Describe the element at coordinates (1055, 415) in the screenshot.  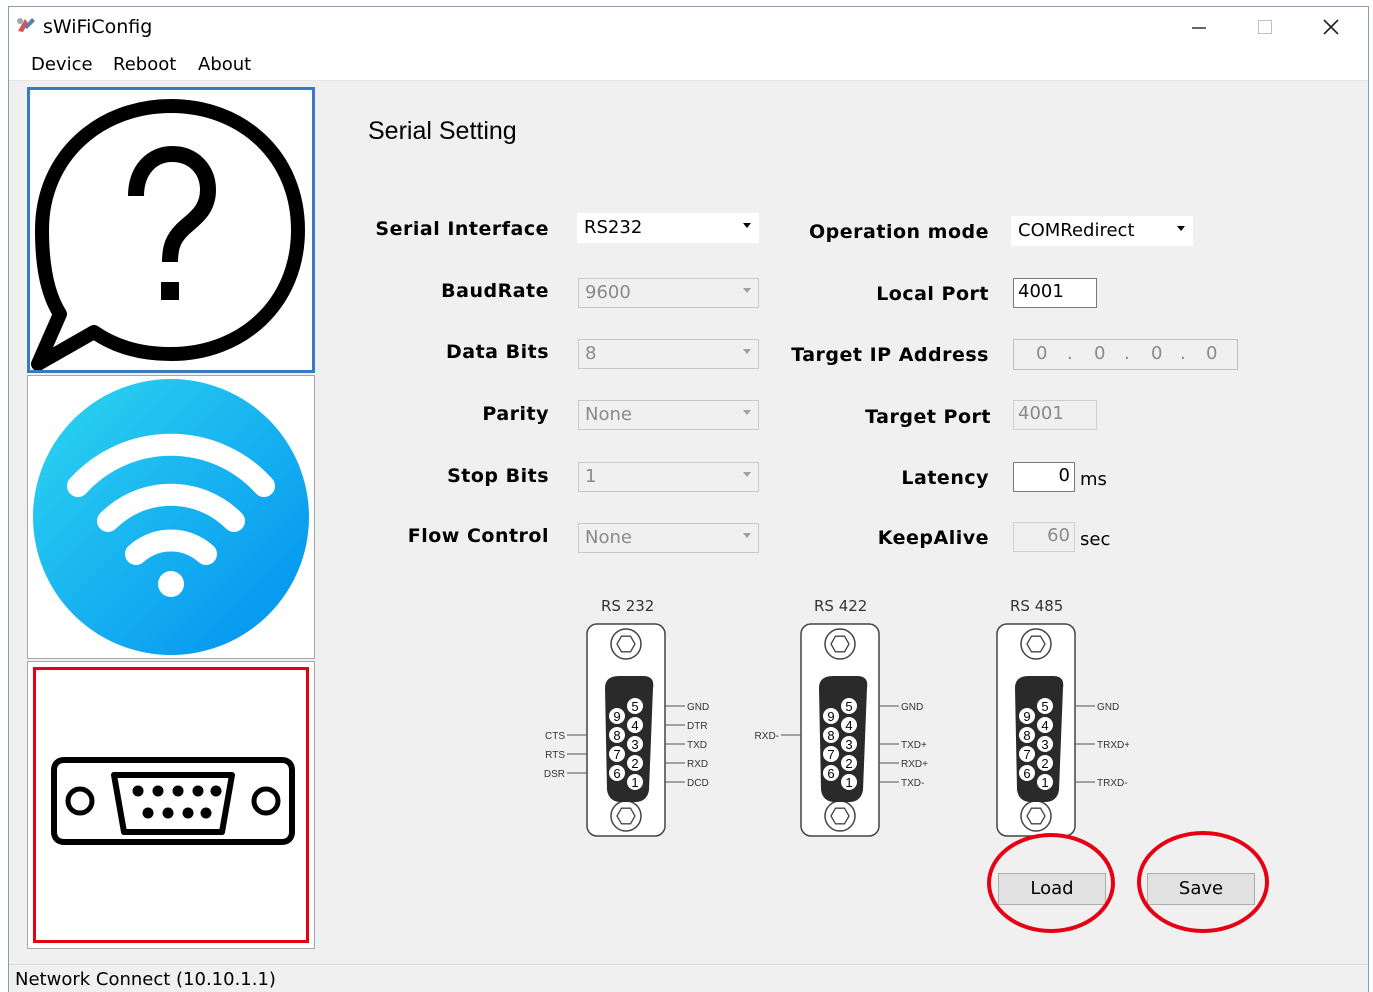
I see `target-port-input: 4001` at that location.